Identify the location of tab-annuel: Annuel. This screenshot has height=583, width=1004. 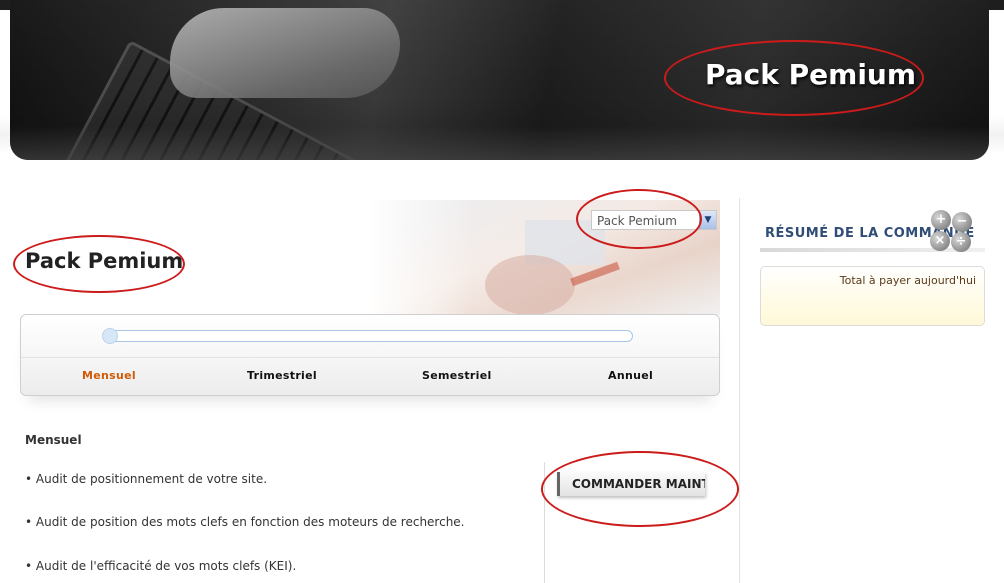
(630, 375).